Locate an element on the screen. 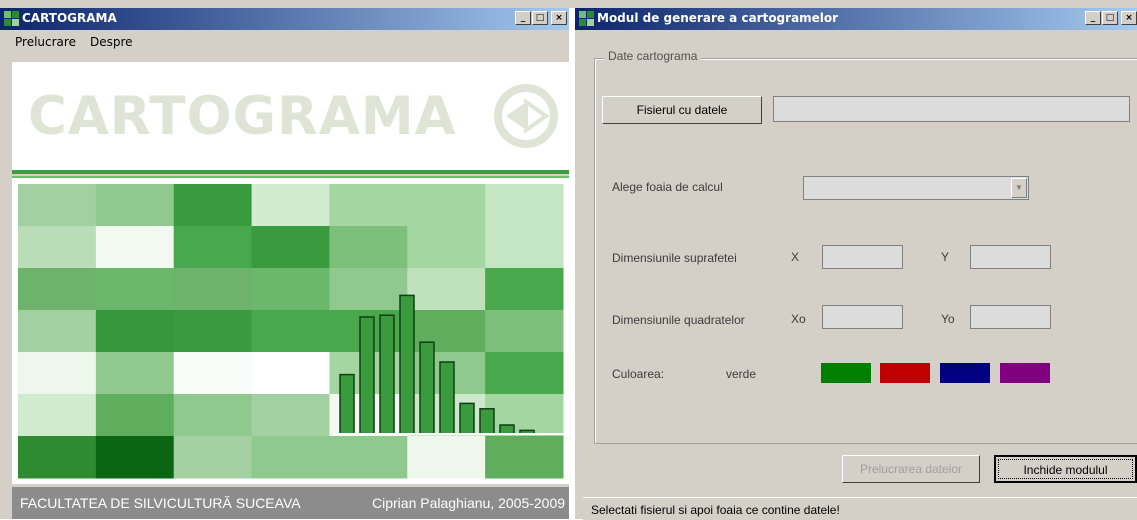 The width and height of the screenshot is (1137, 520). swatch-green is located at coordinates (846, 373).